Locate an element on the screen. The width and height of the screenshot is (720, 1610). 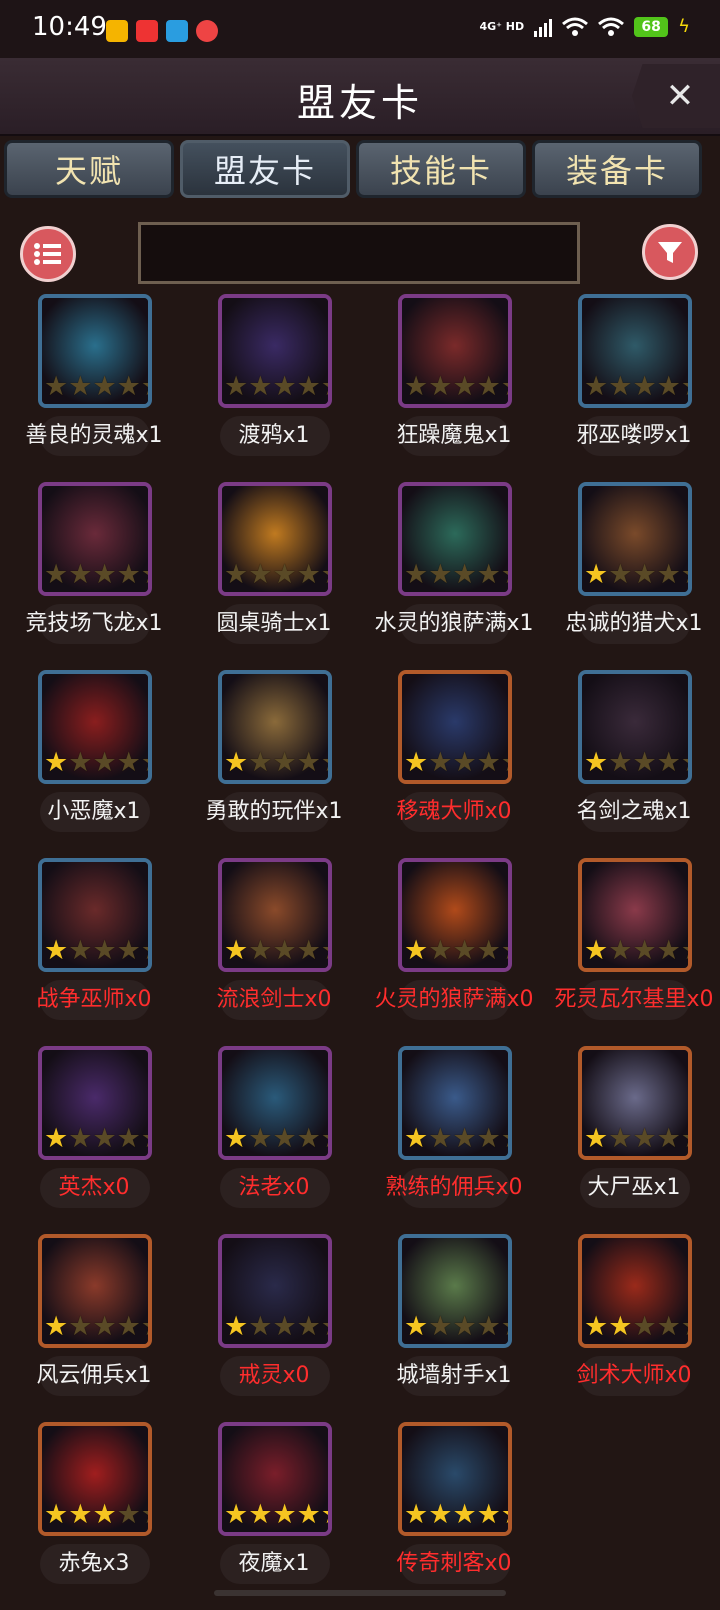
card-name: 渡鸦x1 is located at coordinates (274, 435).